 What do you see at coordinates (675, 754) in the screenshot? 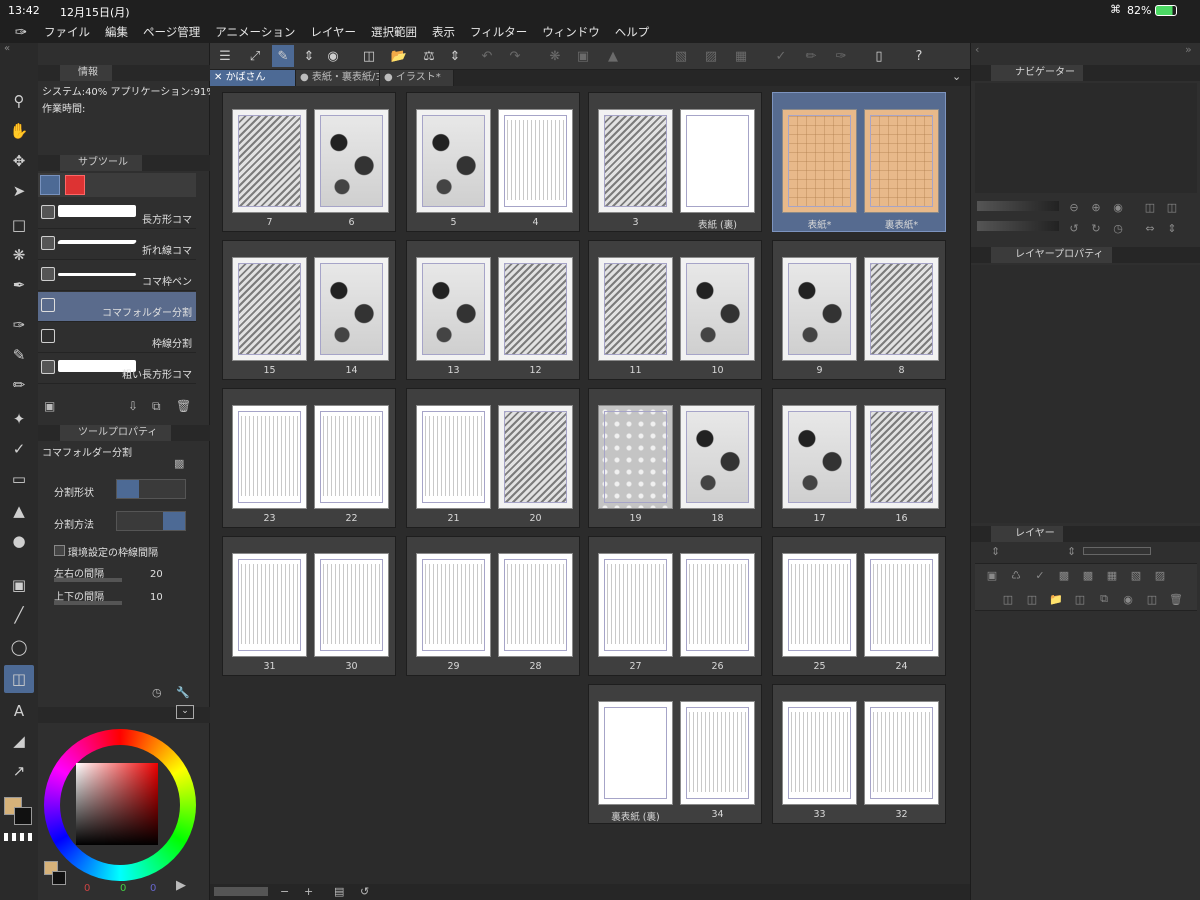
I see `page-spread: 裏表紙 (裏) 34` at bounding box center [675, 754].